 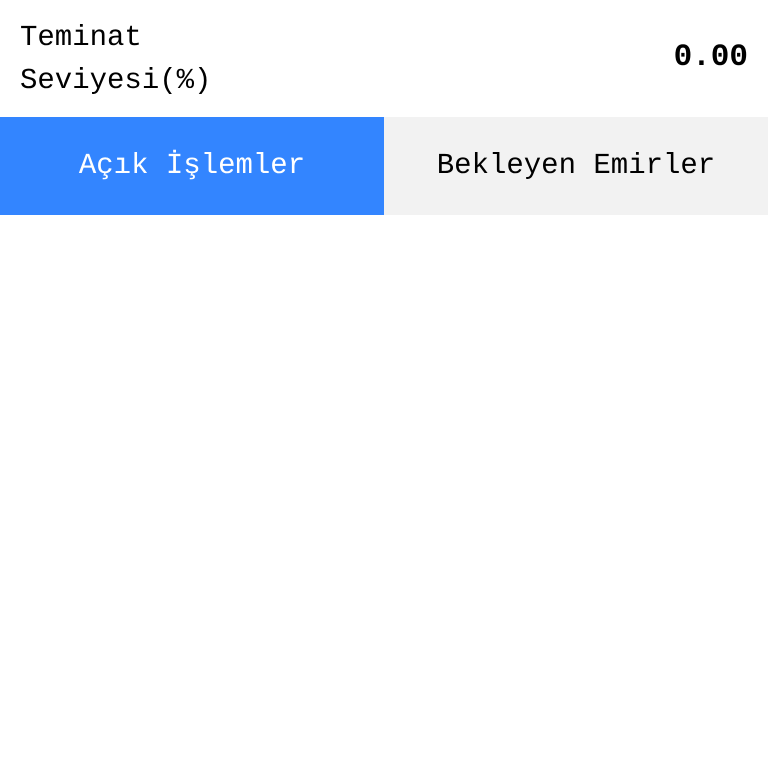 I want to click on margin-level-label: Teminat Seviyesi(%), so click(x=116, y=59).